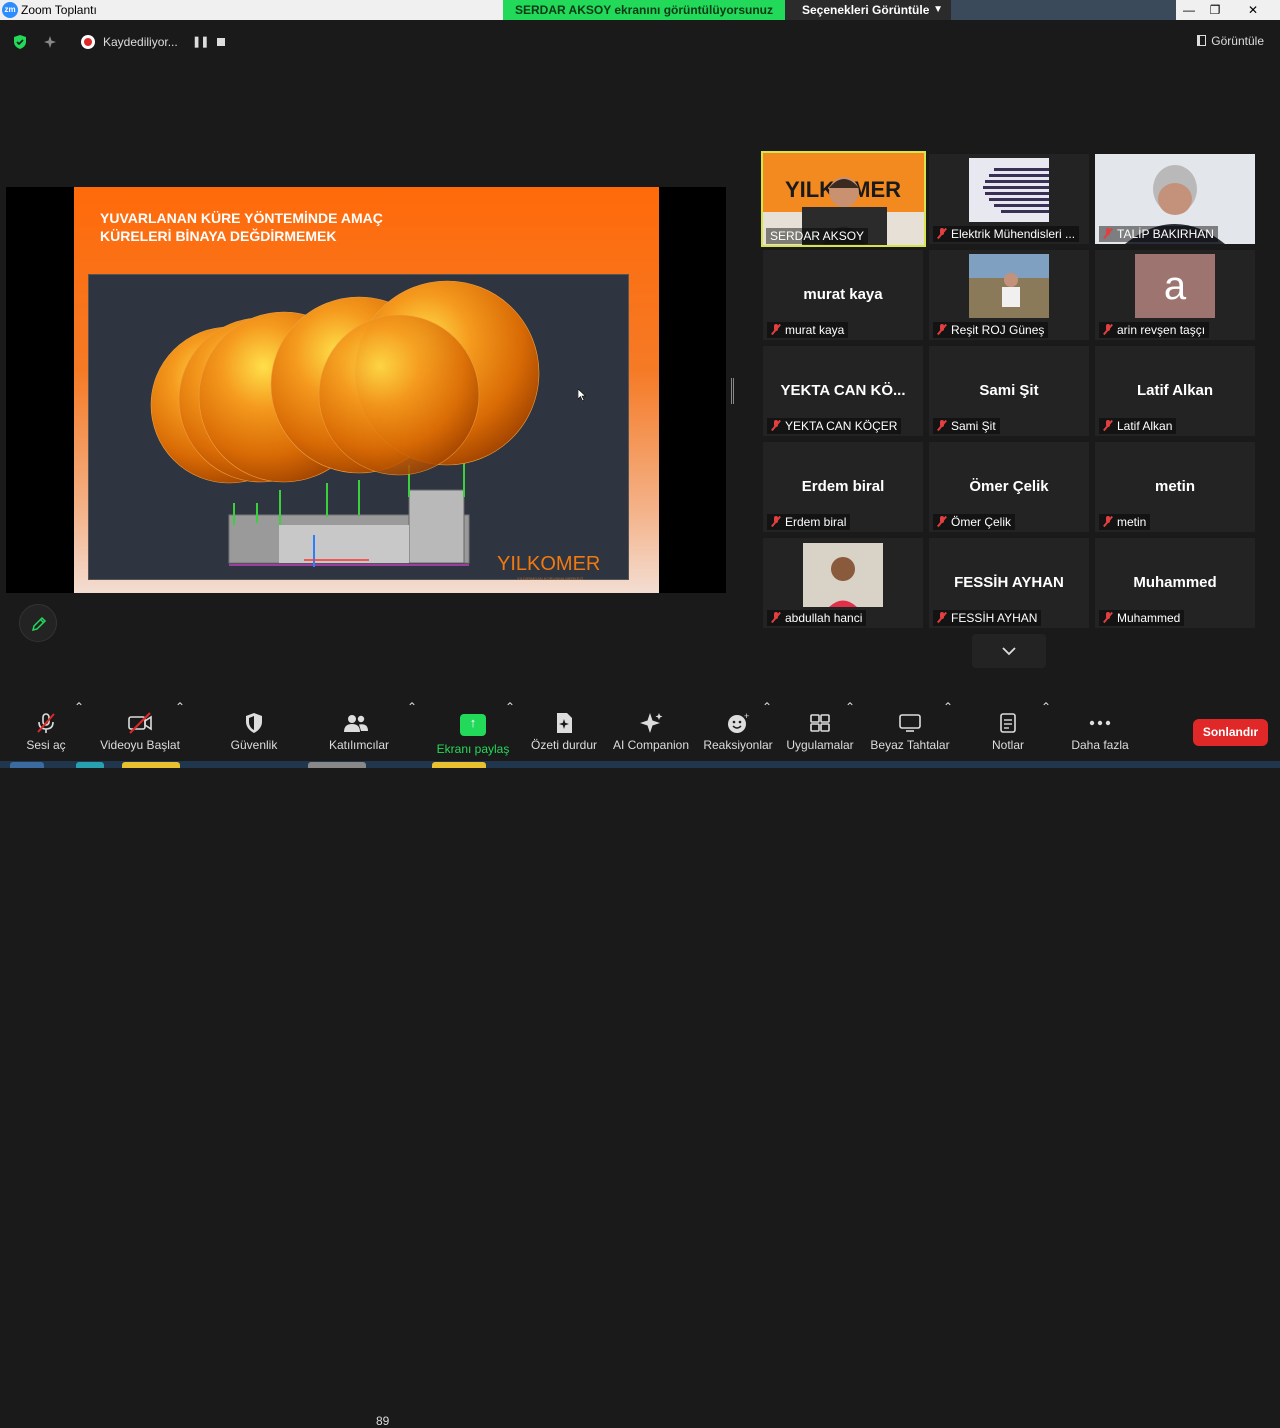 This screenshot has width=1280, height=1428. What do you see at coordinates (46, 728) in the screenshot?
I see `unmute-button: Sesi aç` at bounding box center [46, 728].